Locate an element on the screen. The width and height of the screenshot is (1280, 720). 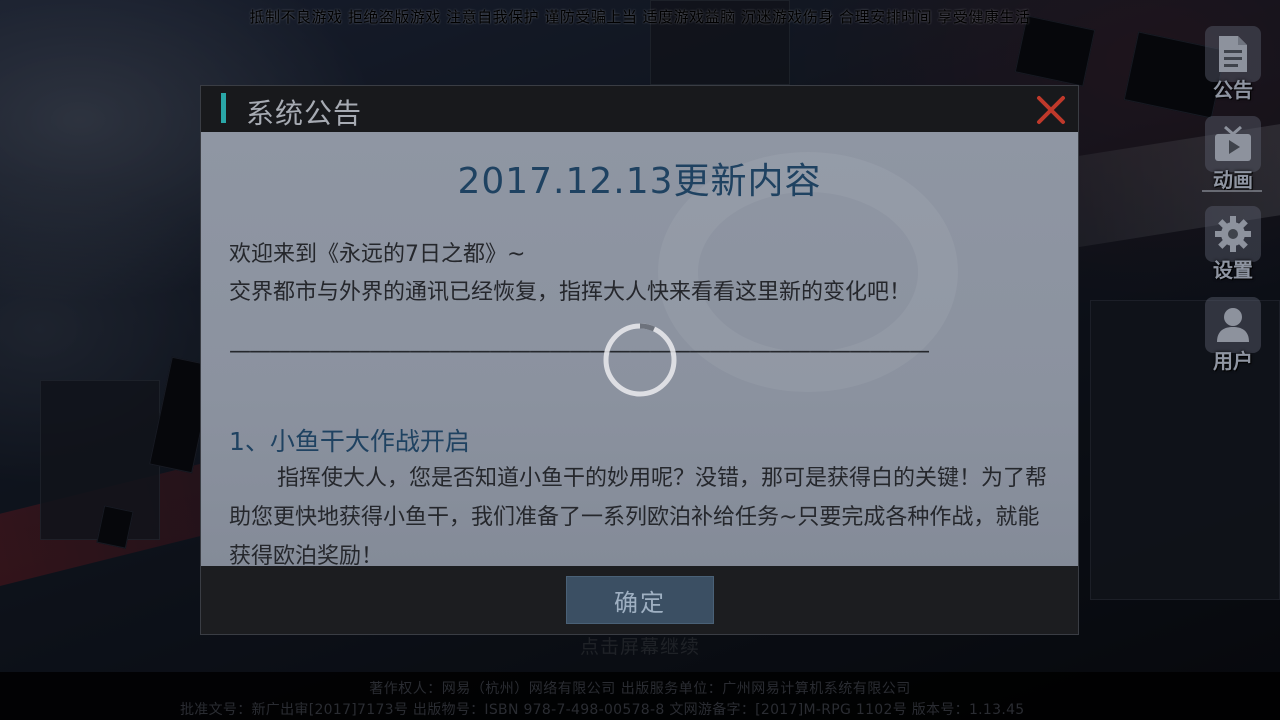
dialog-footer: 确定 is located at coordinates (639, 600).